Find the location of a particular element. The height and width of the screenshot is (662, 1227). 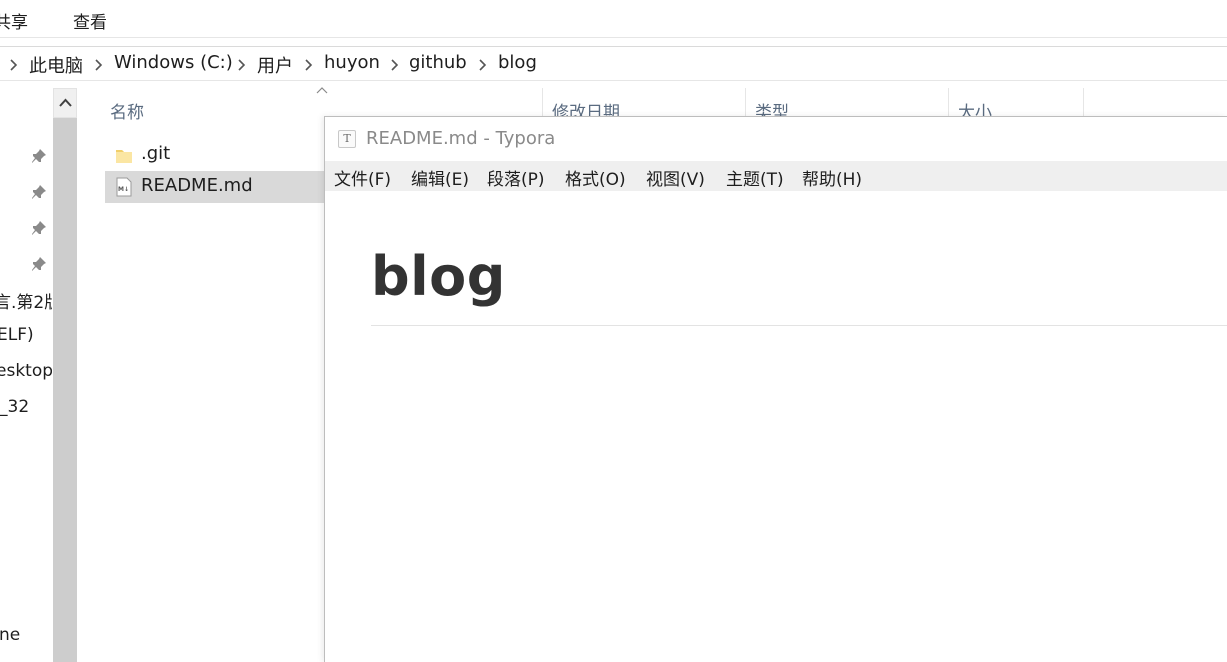

window-title: README.md - Typora is located at coordinates (461, 138).